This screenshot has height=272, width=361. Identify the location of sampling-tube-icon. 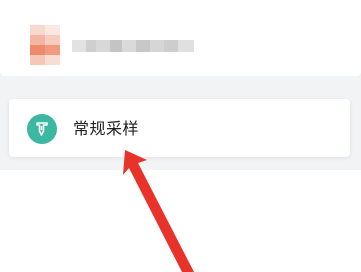
(42, 129).